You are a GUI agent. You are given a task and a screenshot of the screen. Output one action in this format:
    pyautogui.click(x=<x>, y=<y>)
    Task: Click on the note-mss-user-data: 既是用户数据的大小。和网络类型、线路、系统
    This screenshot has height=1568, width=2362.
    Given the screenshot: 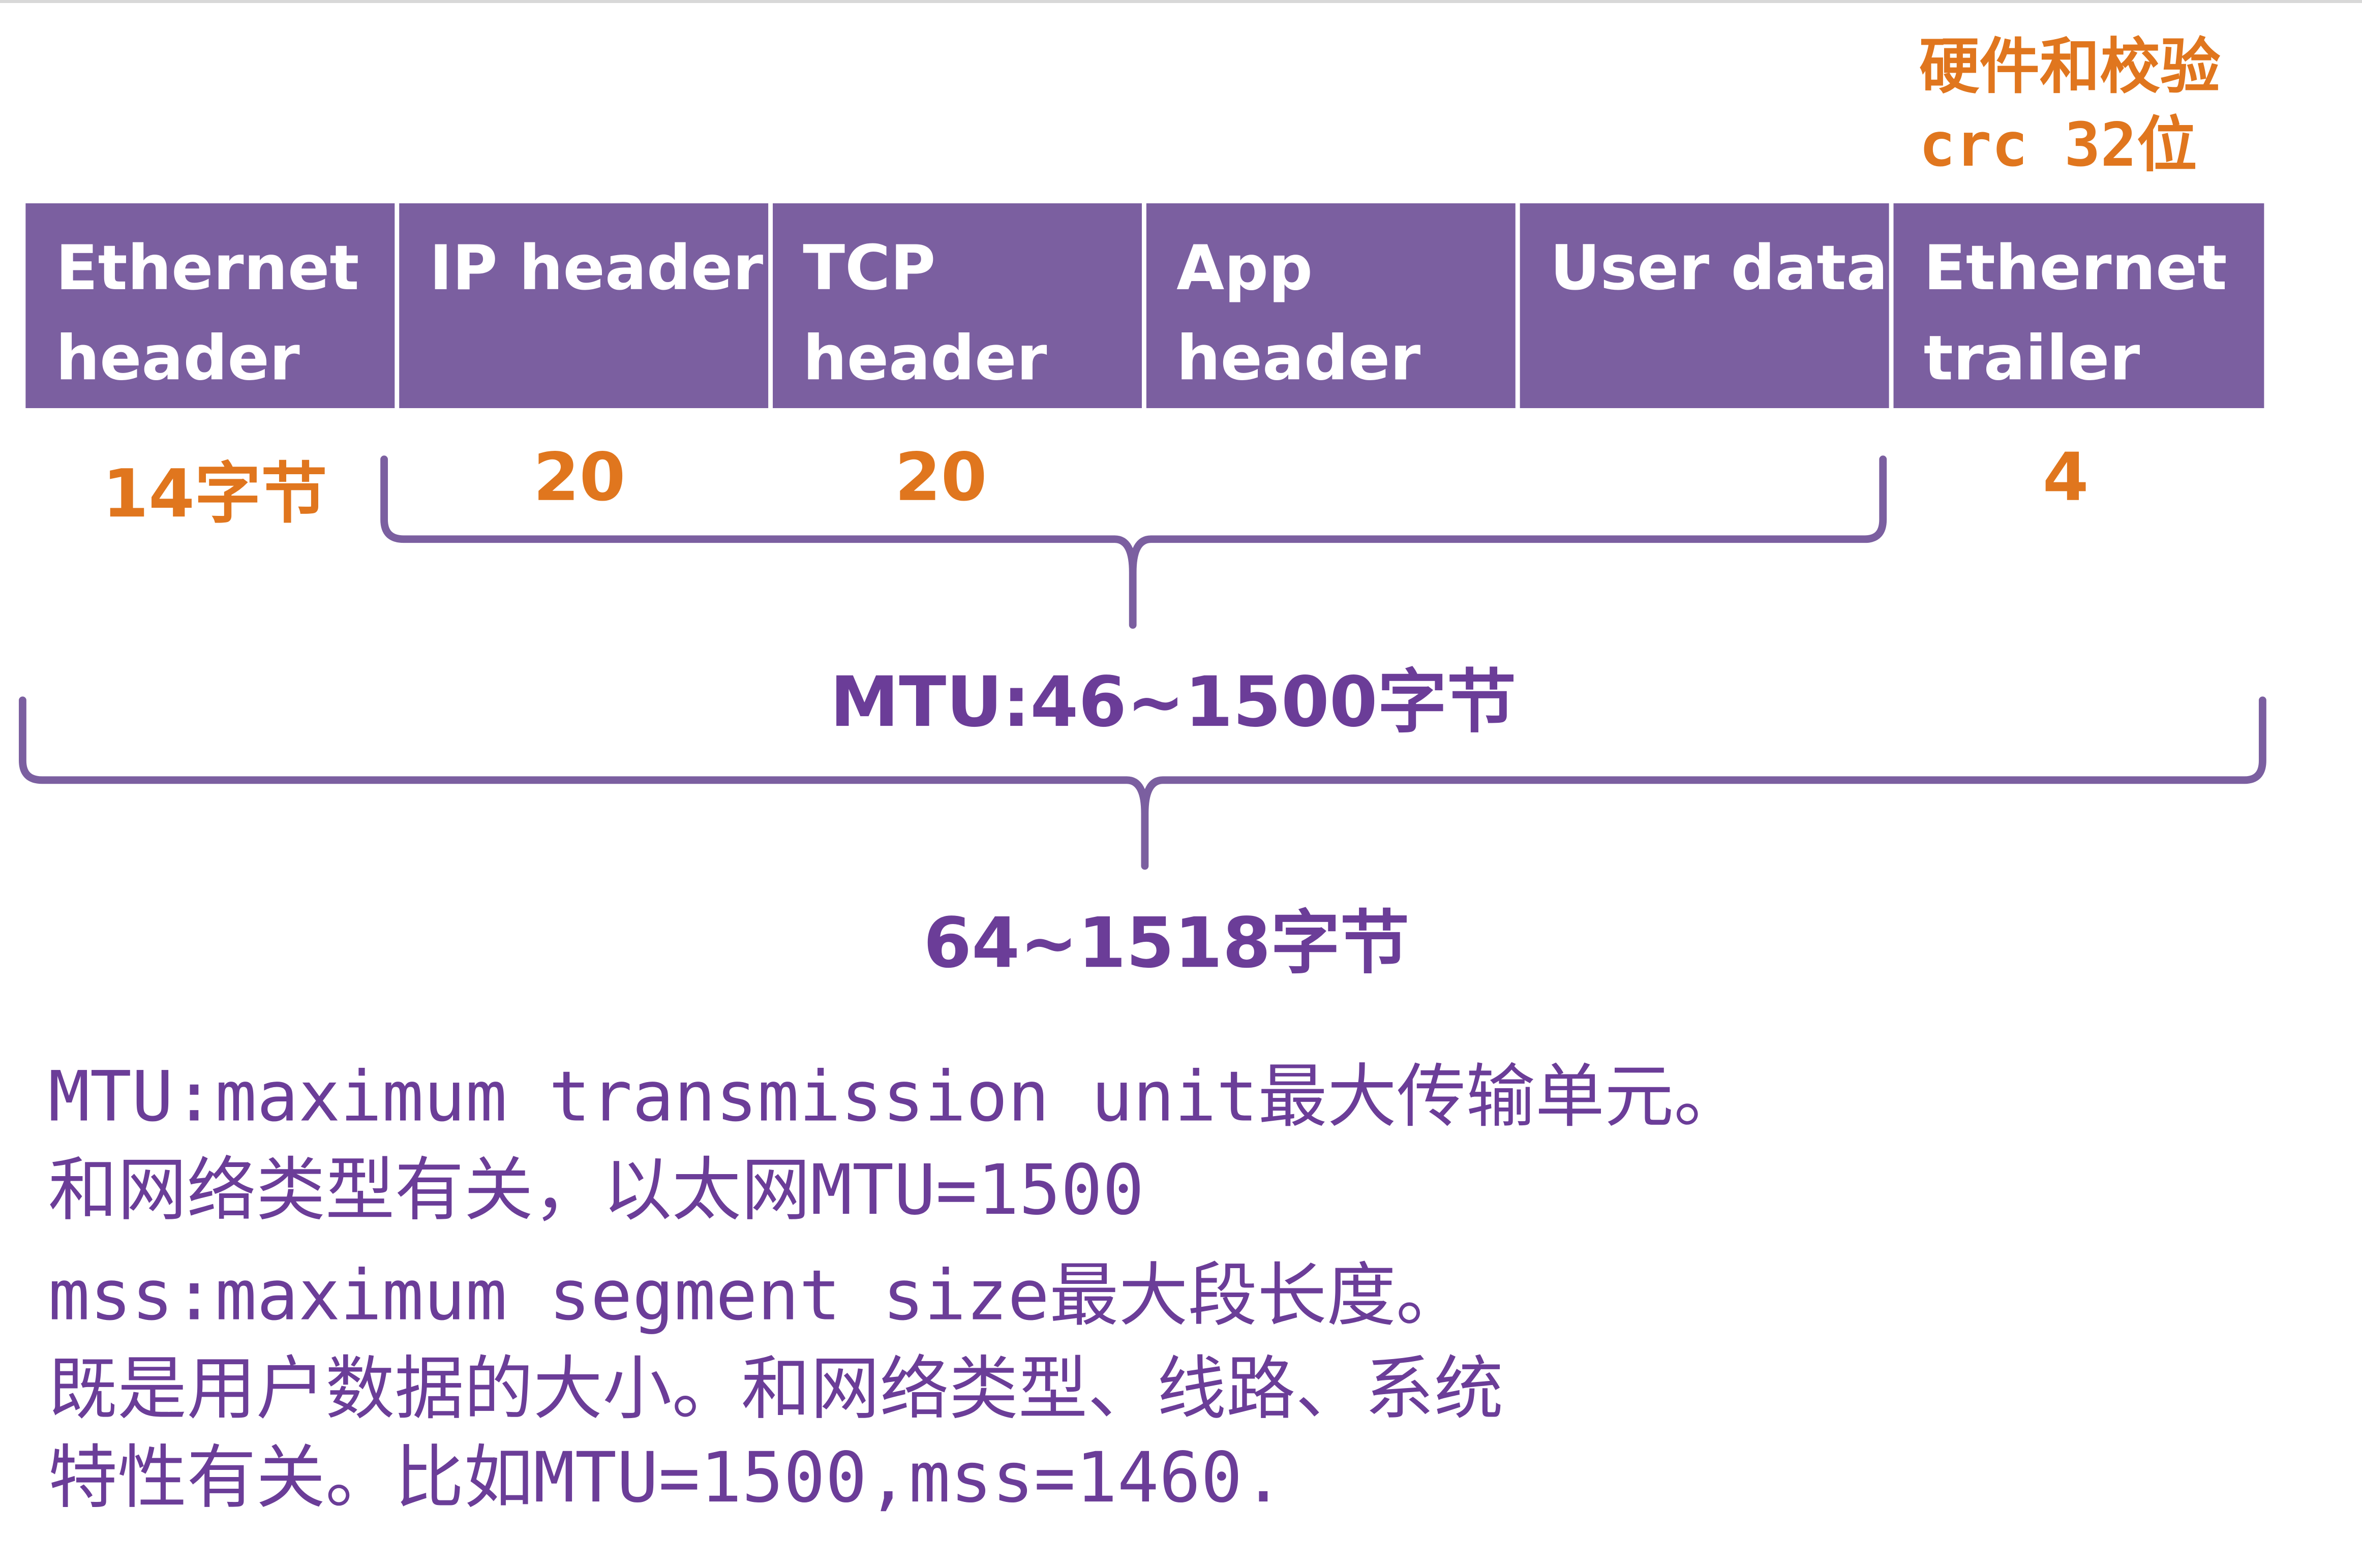 What is the action you would take?
    pyautogui.click(x=776, y=1388)
    